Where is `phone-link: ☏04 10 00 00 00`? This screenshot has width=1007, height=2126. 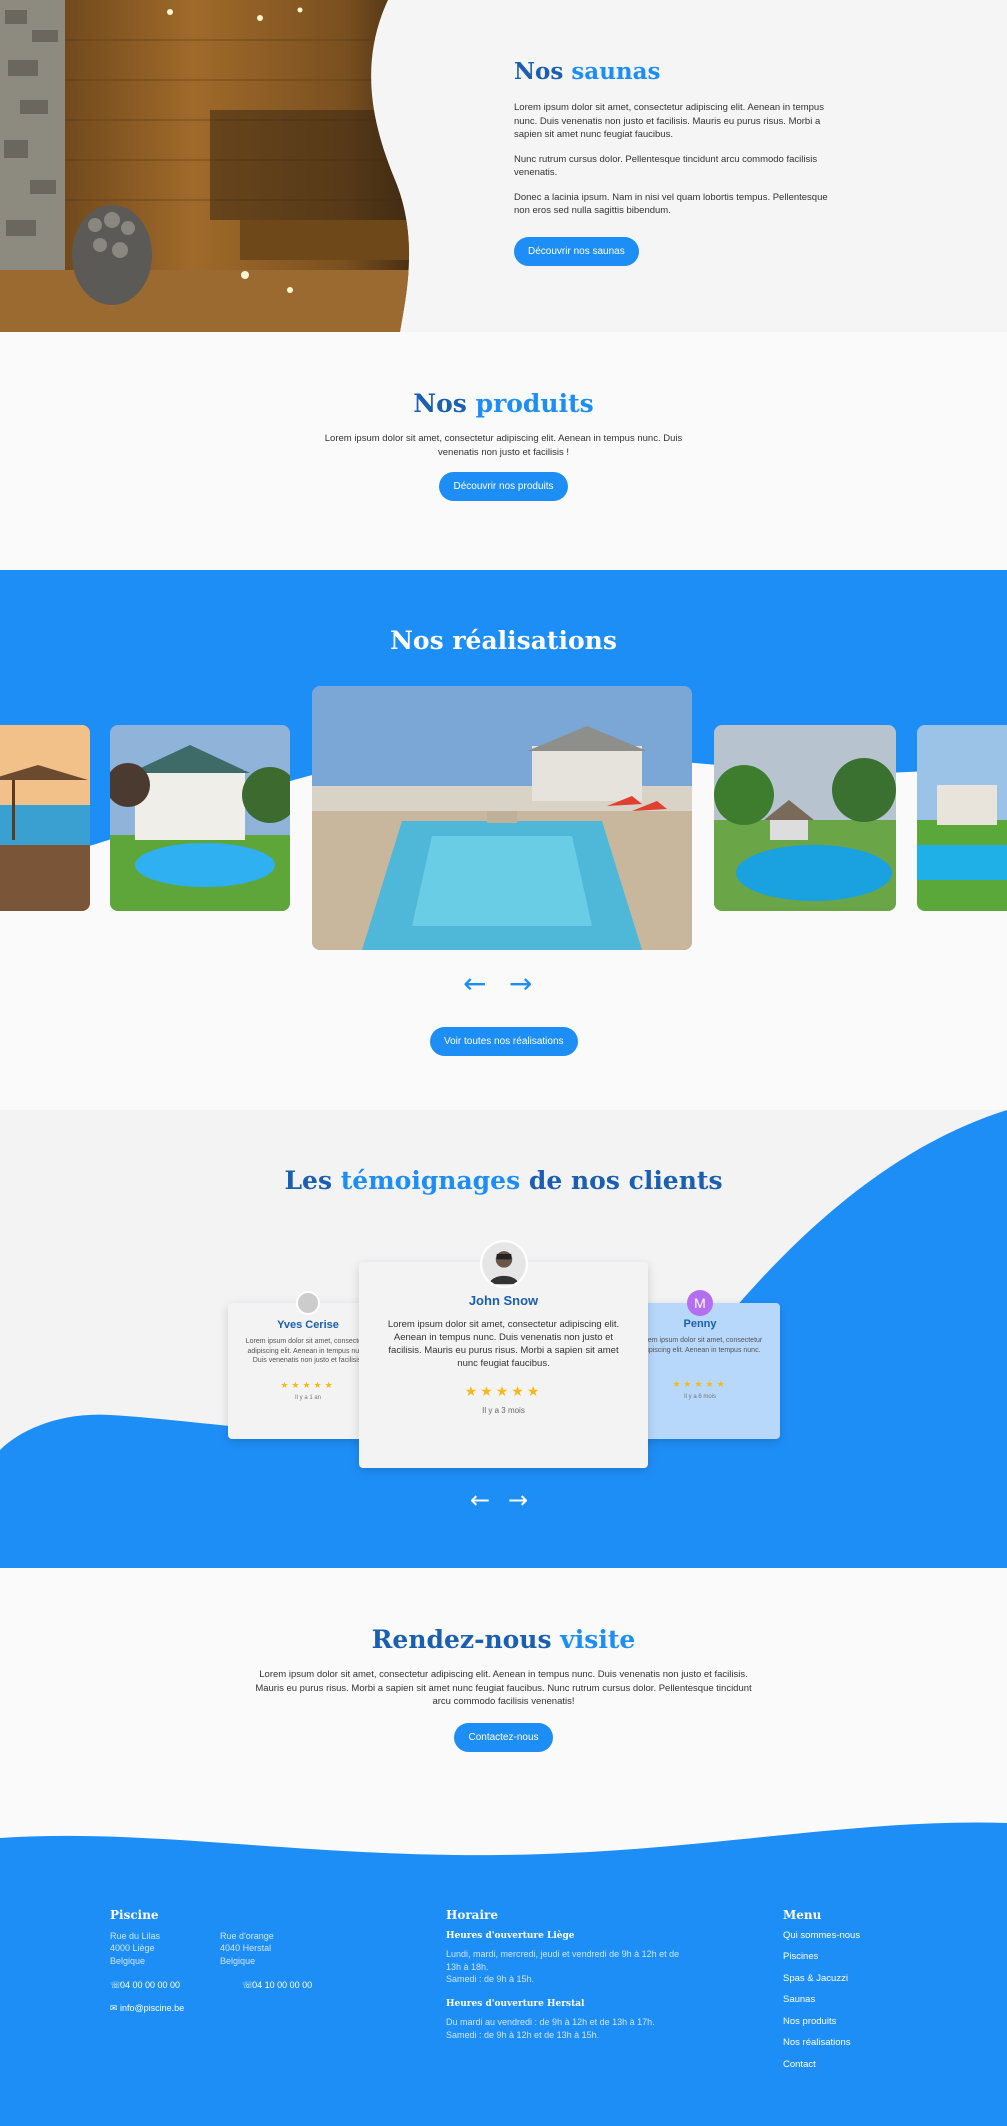
phone-link: ☏04 10 00 00 00 is located at coordinates (277, 1985).